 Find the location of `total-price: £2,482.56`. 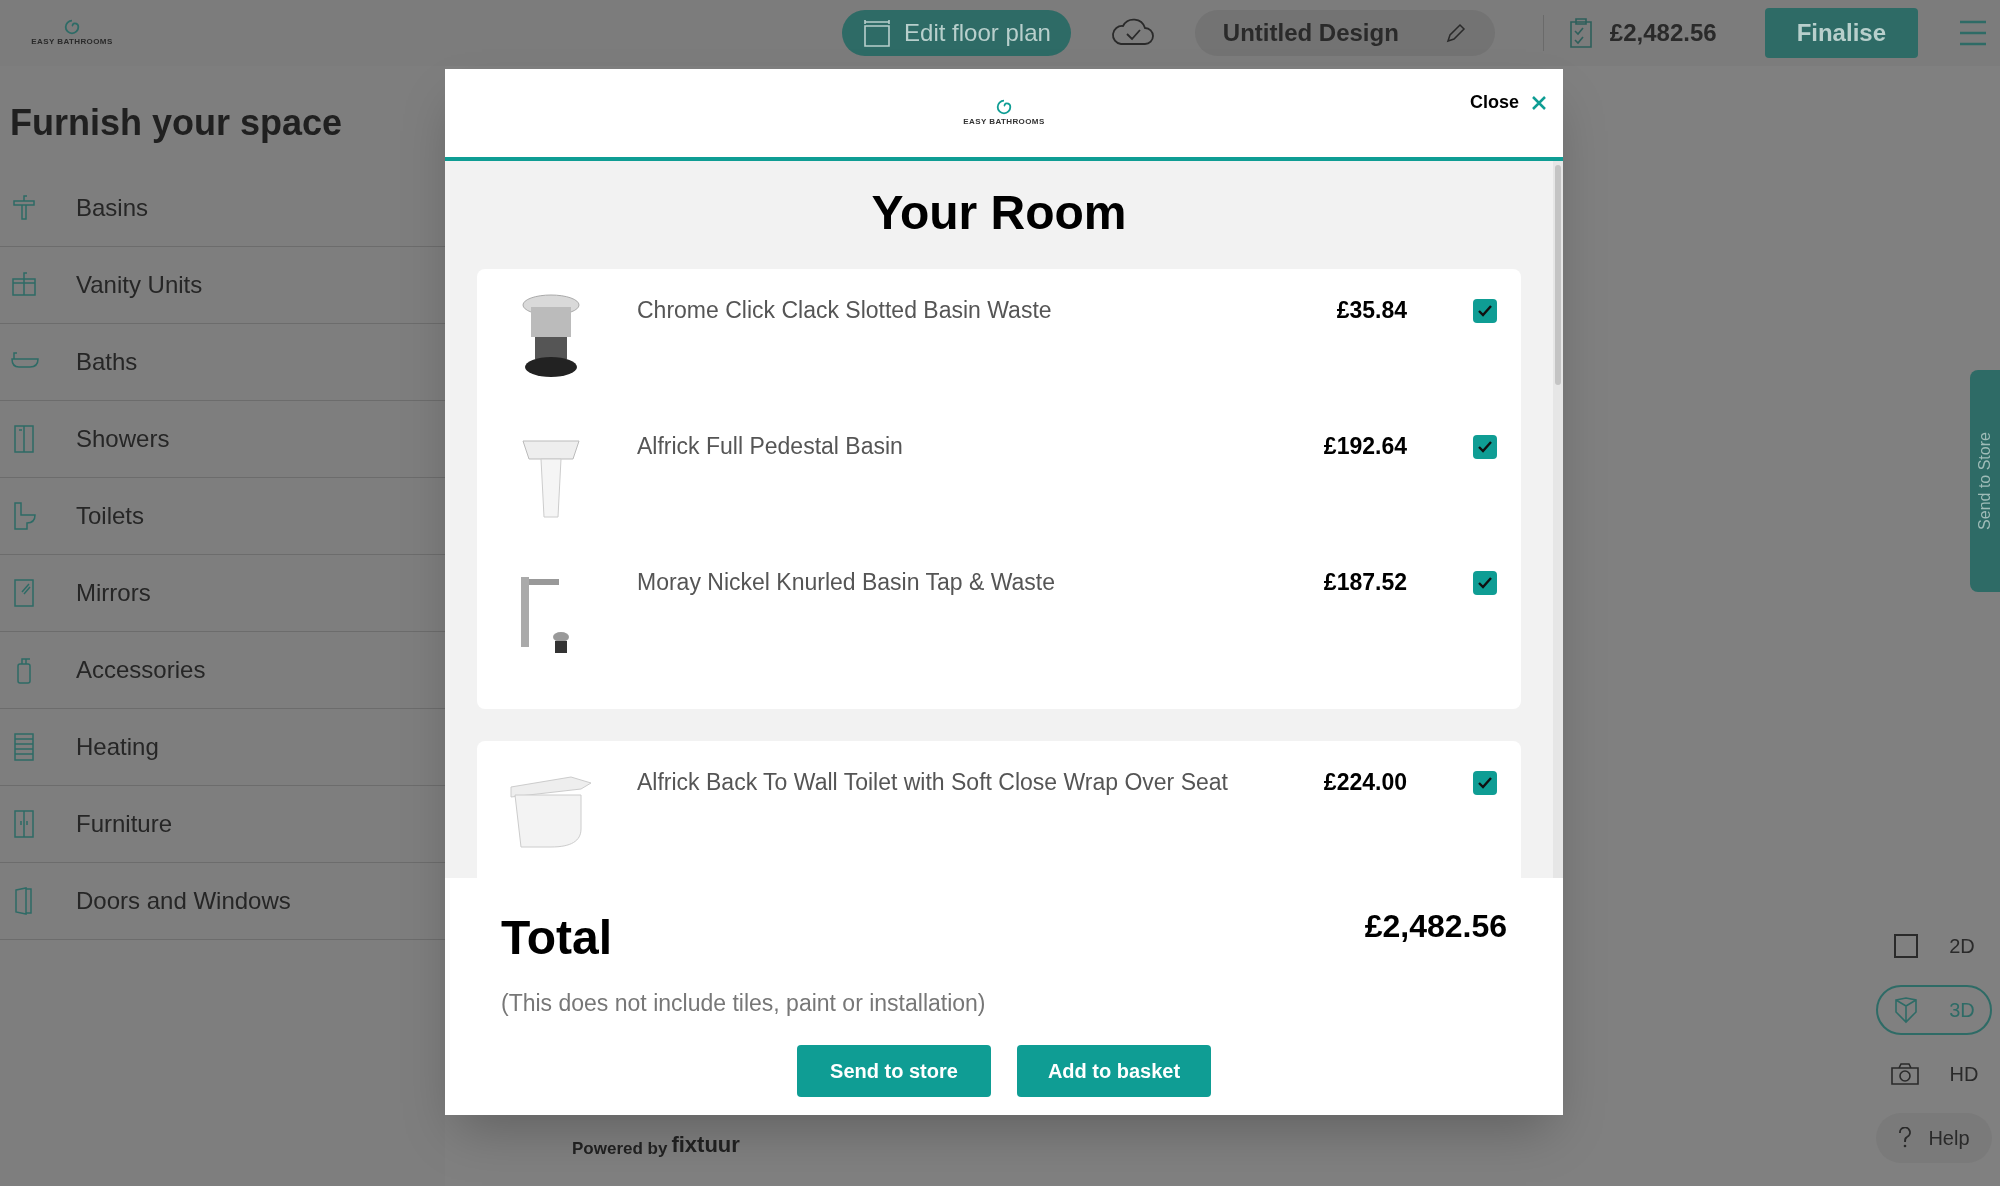

total-price: £2,482.56 is located at coordinates (1435, 926).